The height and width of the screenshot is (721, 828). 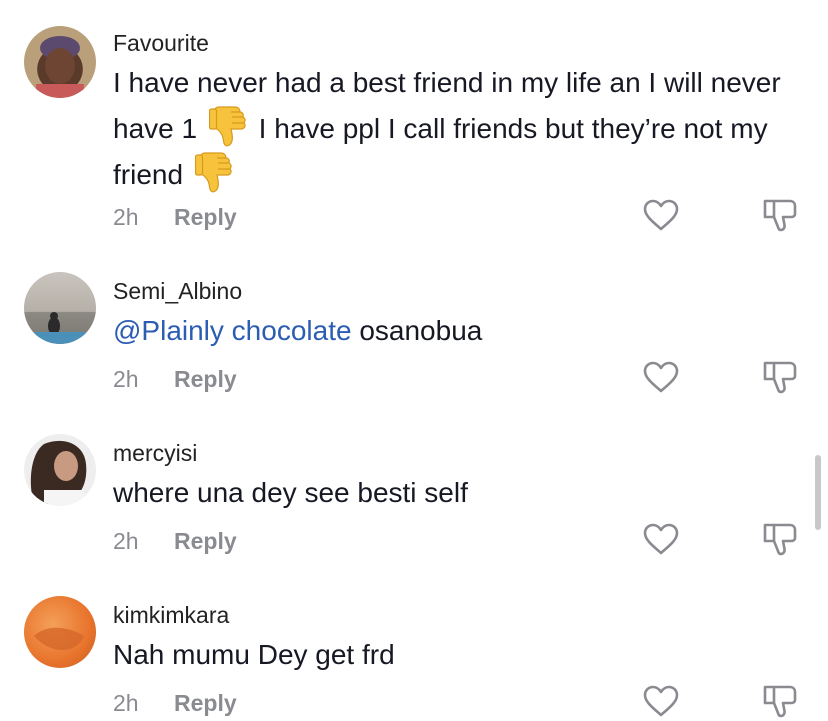 What do you see at coordinates (59, 638) in the screenshot?
I see `avatar-photo-orange-icon` at bounding box center [59, 638].